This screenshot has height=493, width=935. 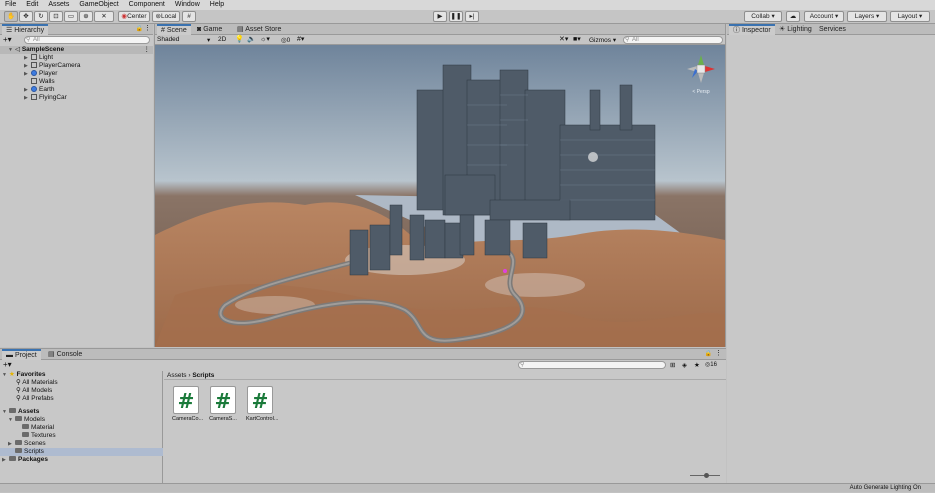 I want to click on hierarchy-item-player: ▶ Player, so click(x=28, y=74).